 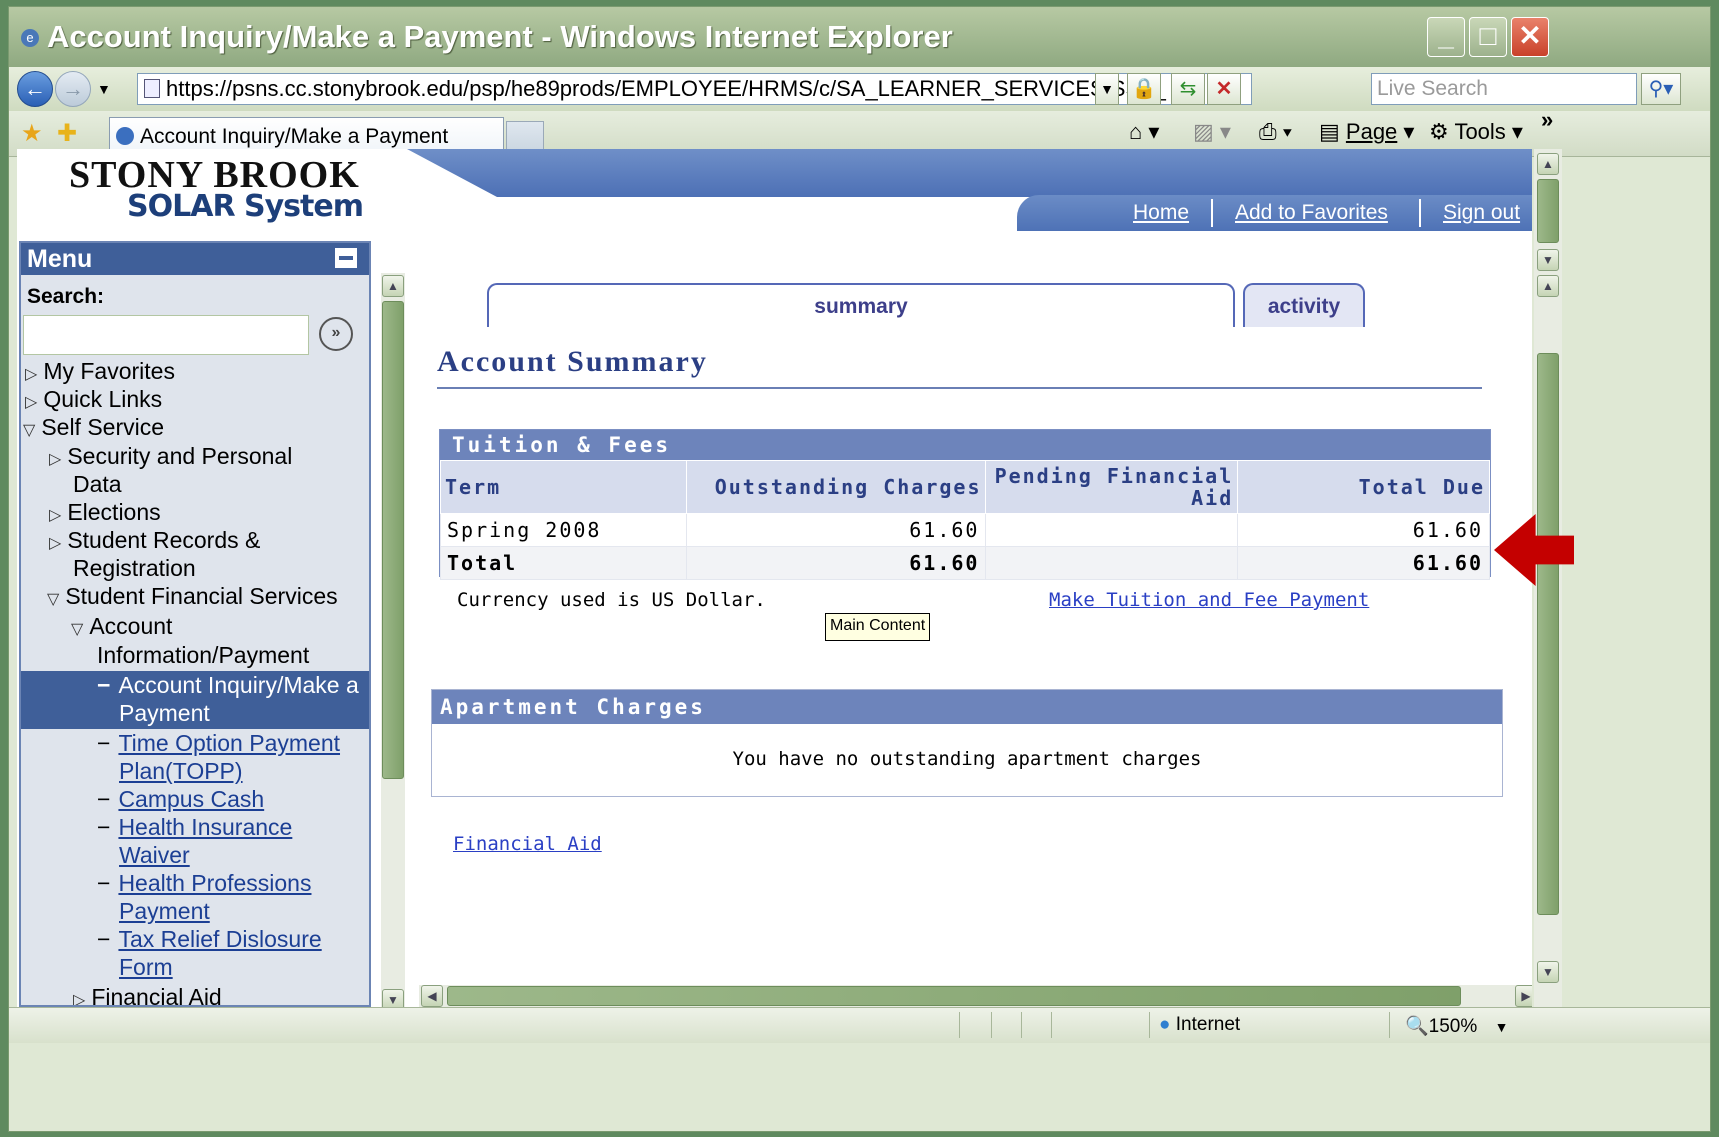 What do you see at coordinates (878, 627) in the screenshot?
I see `main-content-tooltip: Main Content` at bounding box center [878, 627].